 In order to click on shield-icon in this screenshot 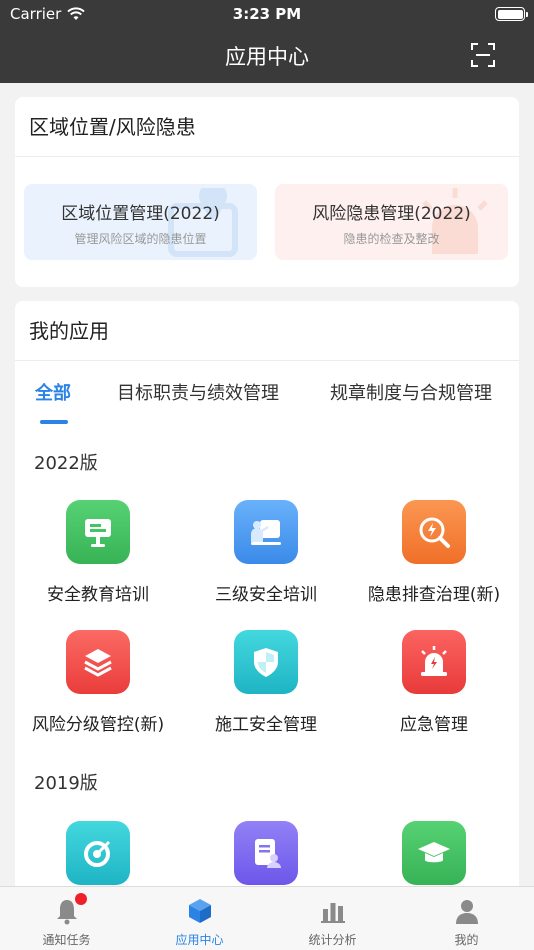, I will do `click(266, 662)`.